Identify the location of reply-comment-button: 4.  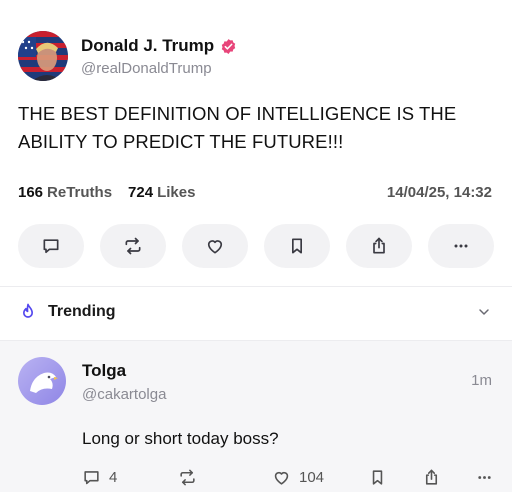
(130, 477).